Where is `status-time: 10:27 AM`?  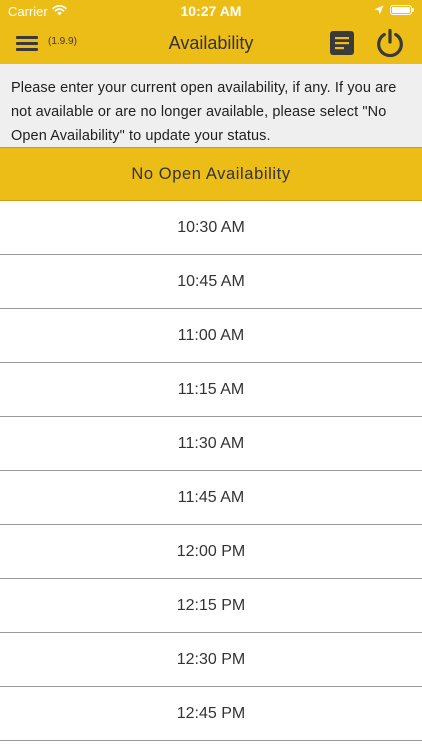
status-time: 10:27 AM is located at coordinates (211, 11).